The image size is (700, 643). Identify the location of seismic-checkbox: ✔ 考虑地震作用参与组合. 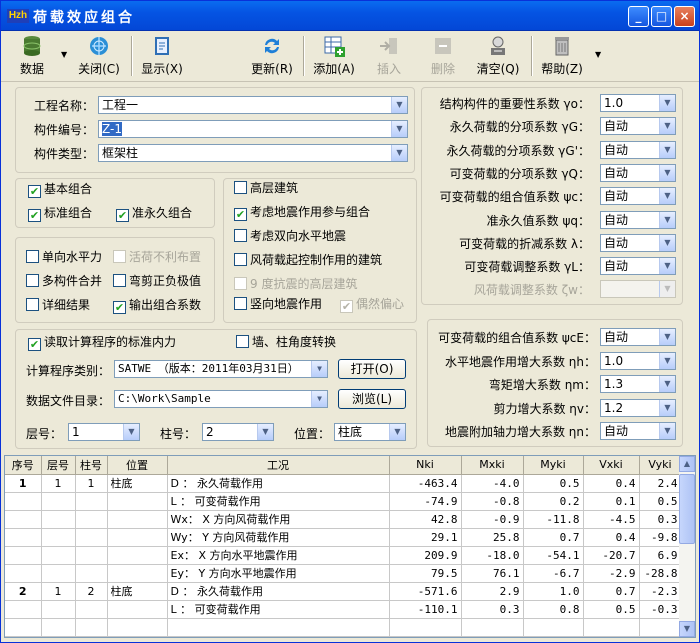
(302, 213).